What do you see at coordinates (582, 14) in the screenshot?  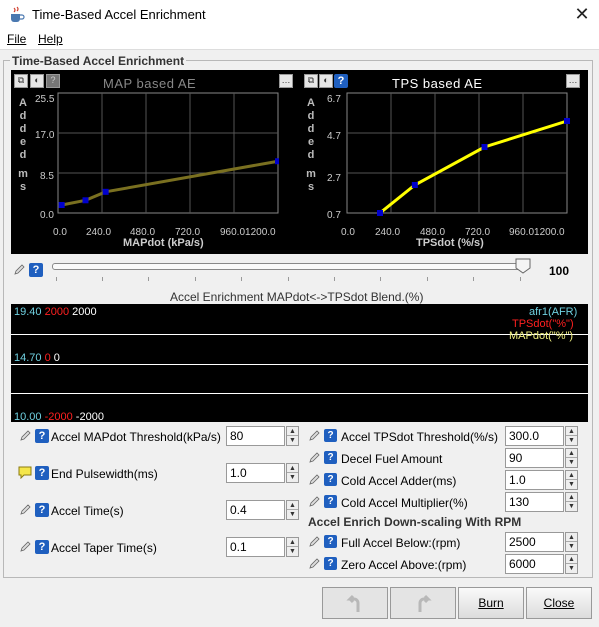 I see `close-window-icon: ✕` at bounding box center [582, 14].